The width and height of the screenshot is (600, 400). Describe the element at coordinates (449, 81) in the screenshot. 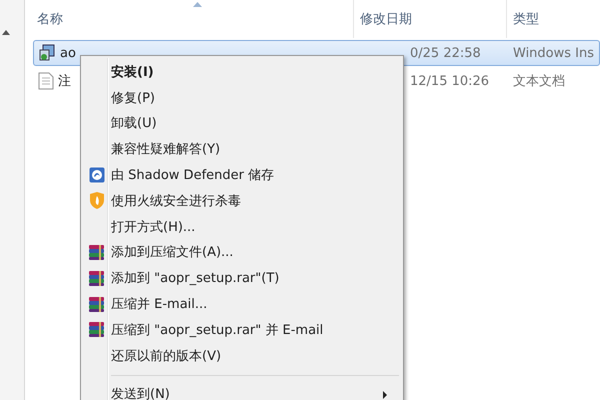

I see `modified-date: 12/15 10:26` at that location.